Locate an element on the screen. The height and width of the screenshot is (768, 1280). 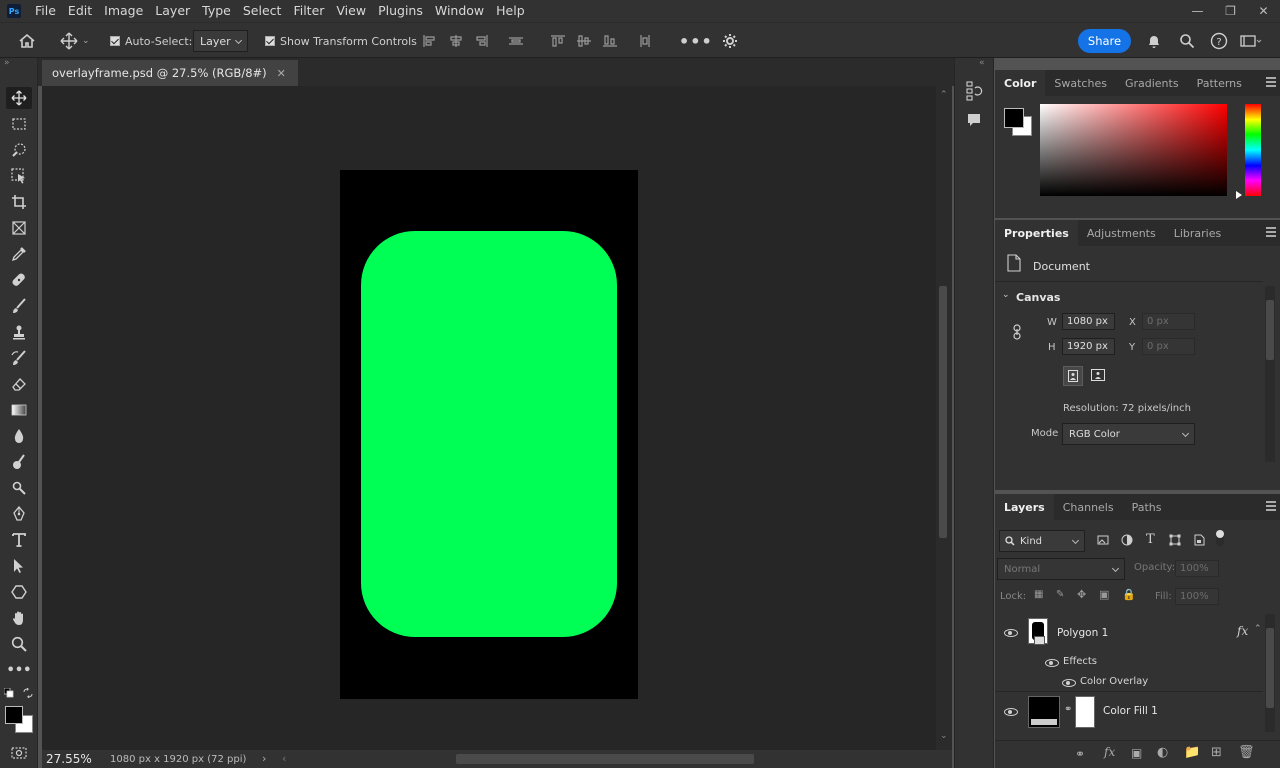
auto-select-checkbox: Auto-Select: is located at coordinates (151, 41).